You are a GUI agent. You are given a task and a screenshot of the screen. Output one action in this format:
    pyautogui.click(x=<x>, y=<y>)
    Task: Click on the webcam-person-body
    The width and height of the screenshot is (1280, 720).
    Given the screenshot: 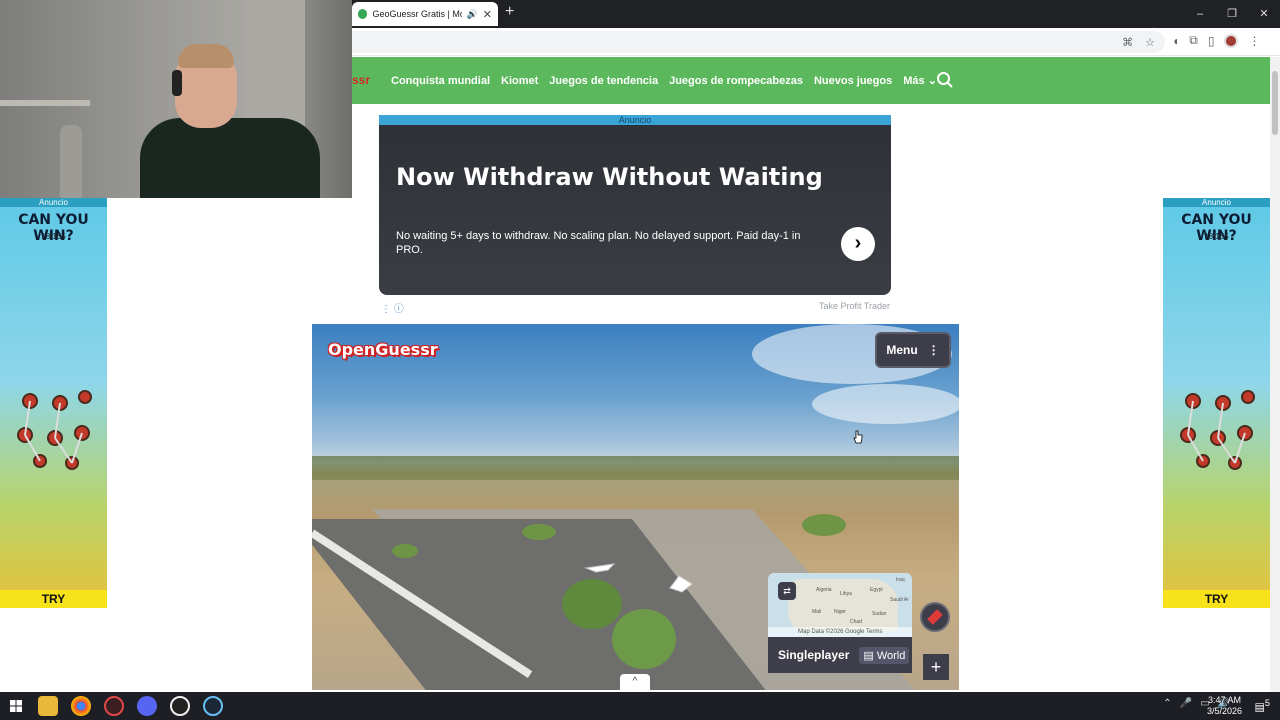 What is the action you would take?
    pyautogui.click(x=230, y=158)
    